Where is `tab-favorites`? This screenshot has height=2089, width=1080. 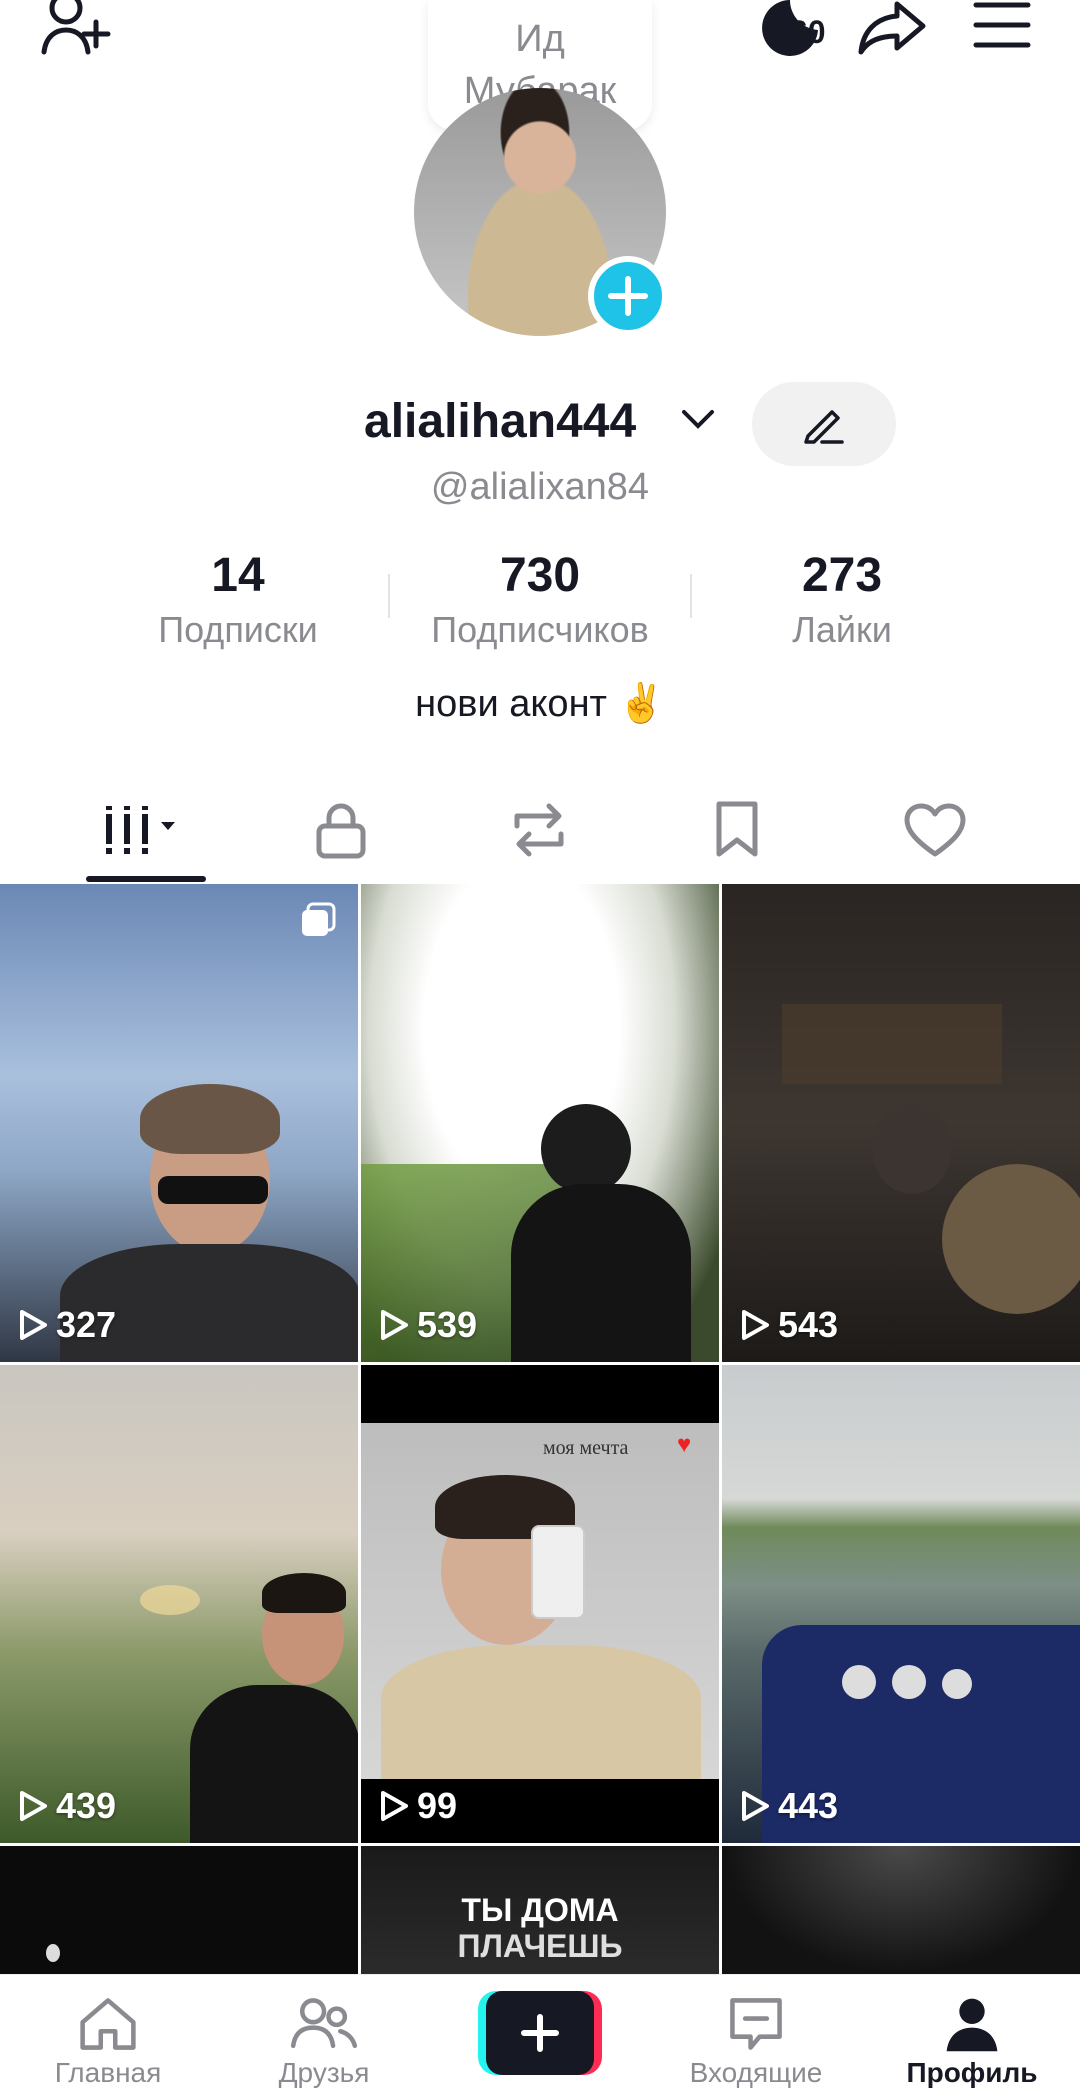
tab-favorites is located at coordinates (737, 830).